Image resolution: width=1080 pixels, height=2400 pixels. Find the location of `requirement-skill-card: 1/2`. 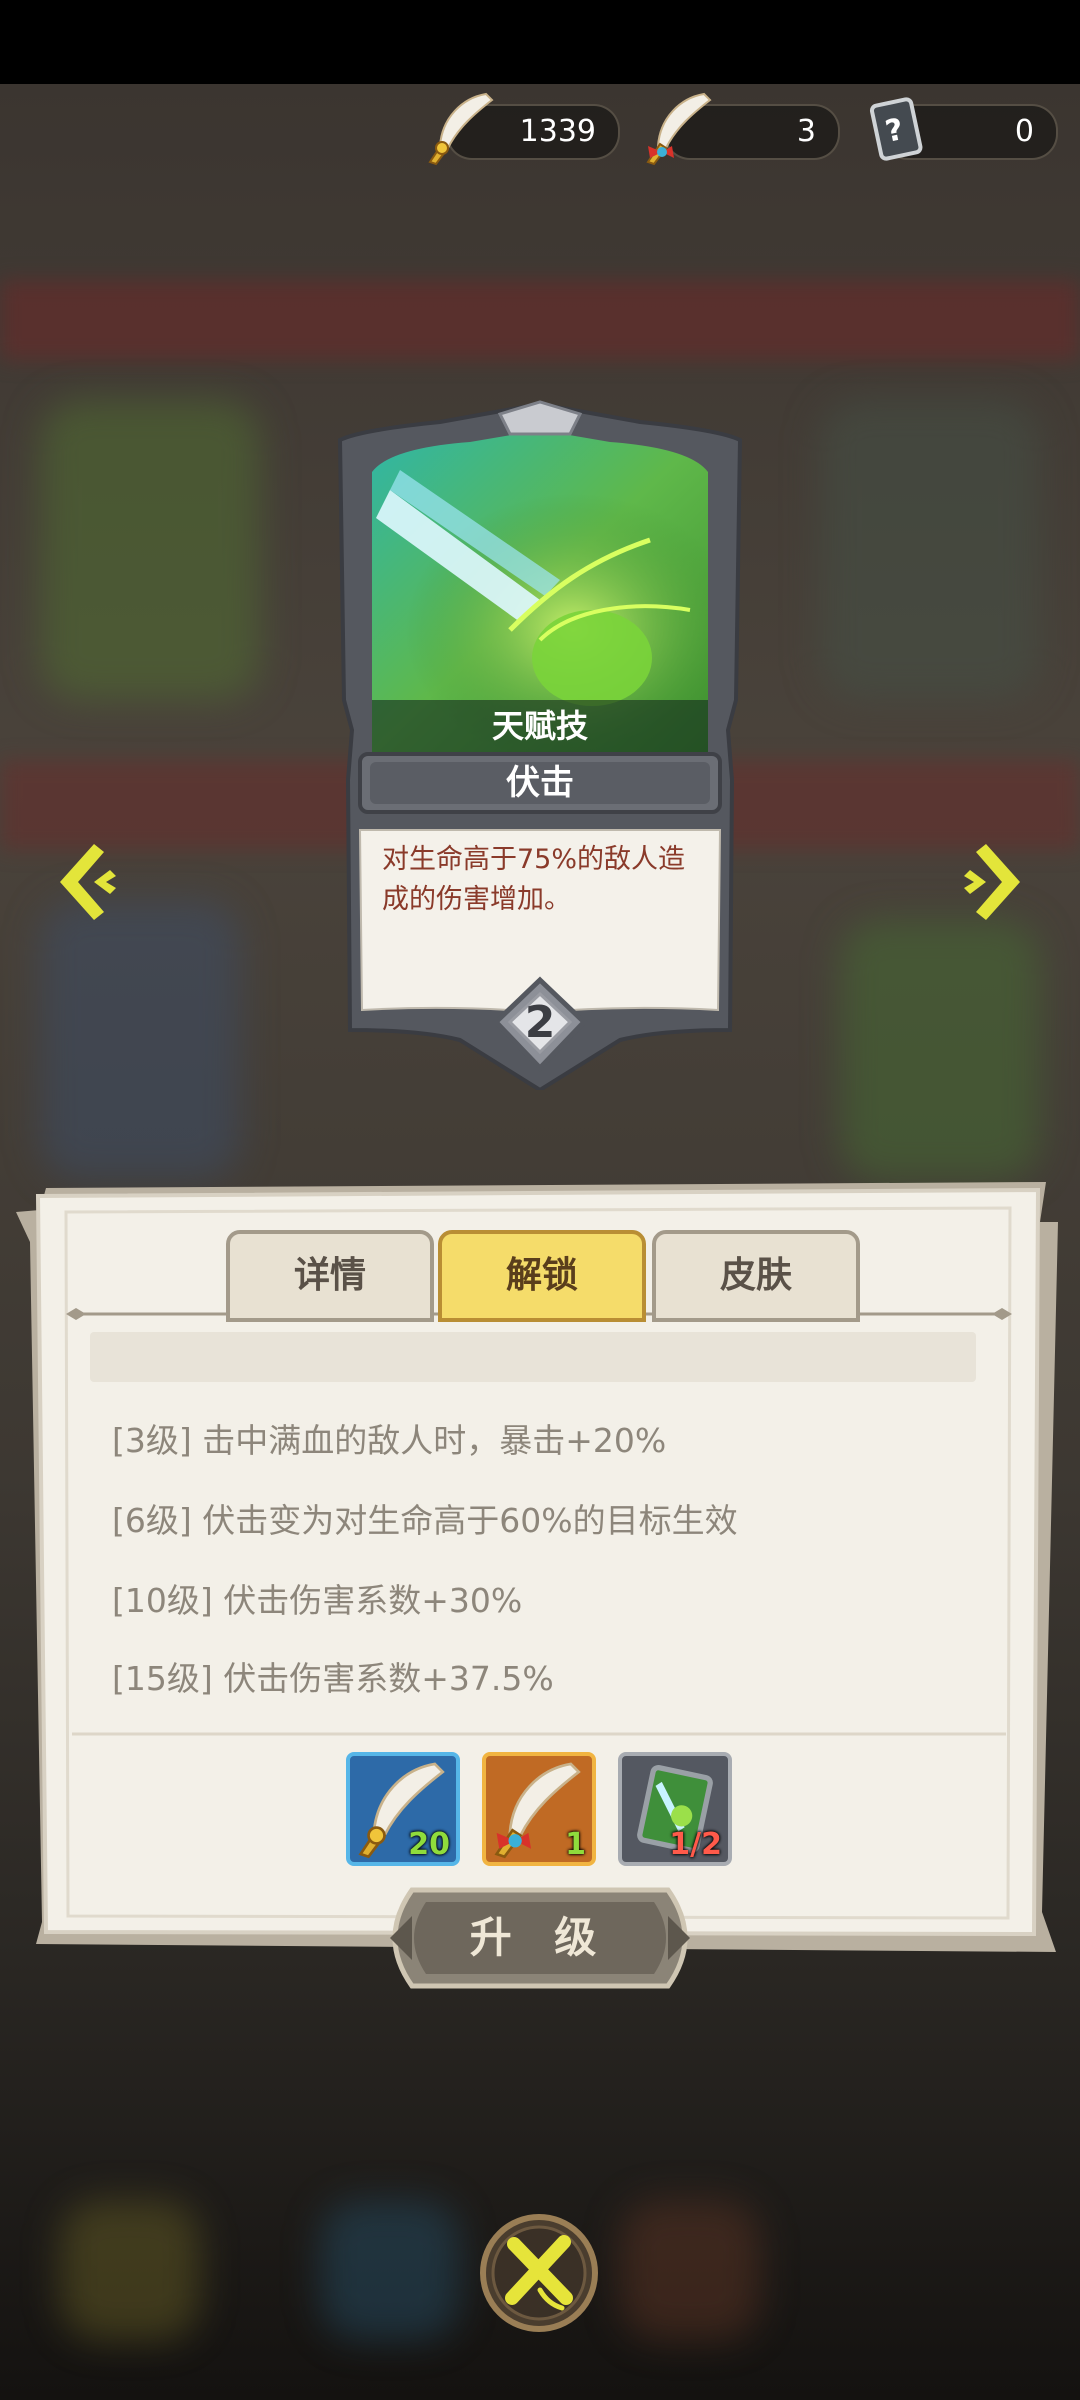

requirement-skill-card: 1/2 is located at coordinates (675, 1809).